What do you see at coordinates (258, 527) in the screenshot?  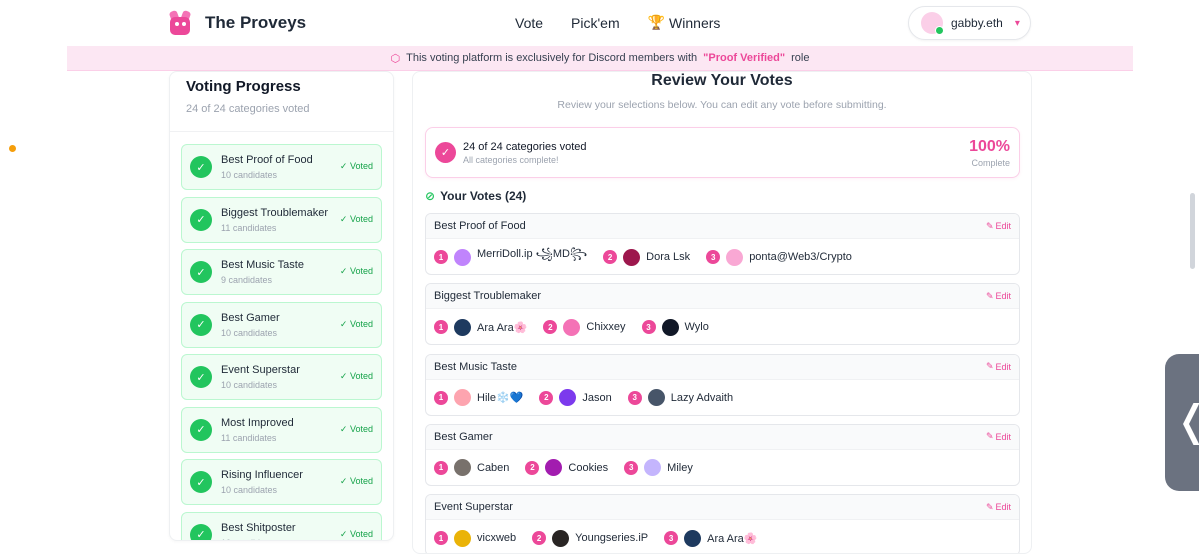 I see `category-name: Best Shitposter` at bounding box center [258, 527].